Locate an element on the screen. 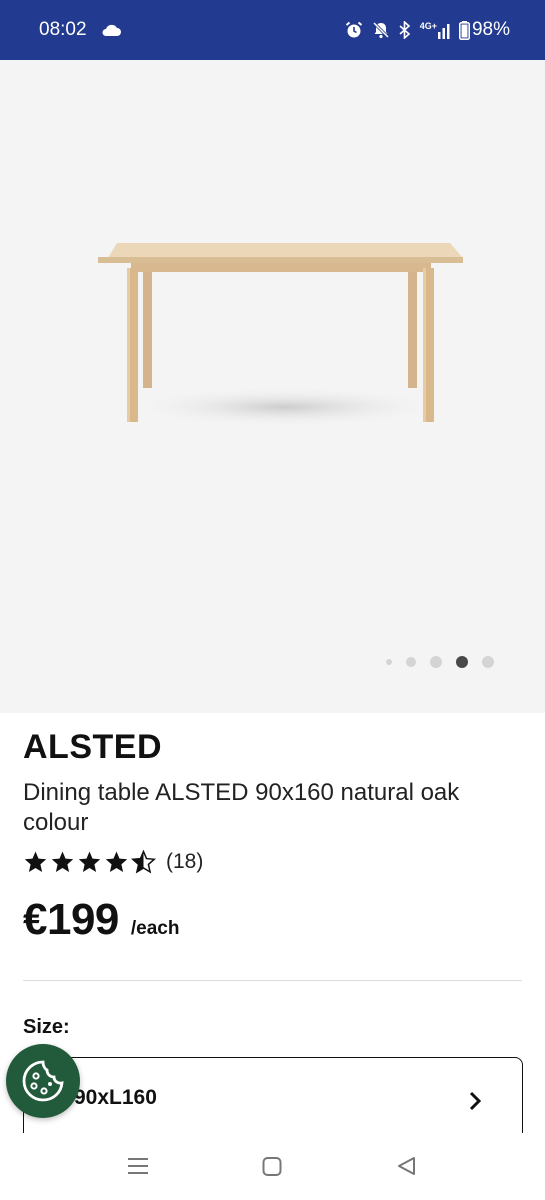  gallery-pagination is located at coordinates (440, 662).